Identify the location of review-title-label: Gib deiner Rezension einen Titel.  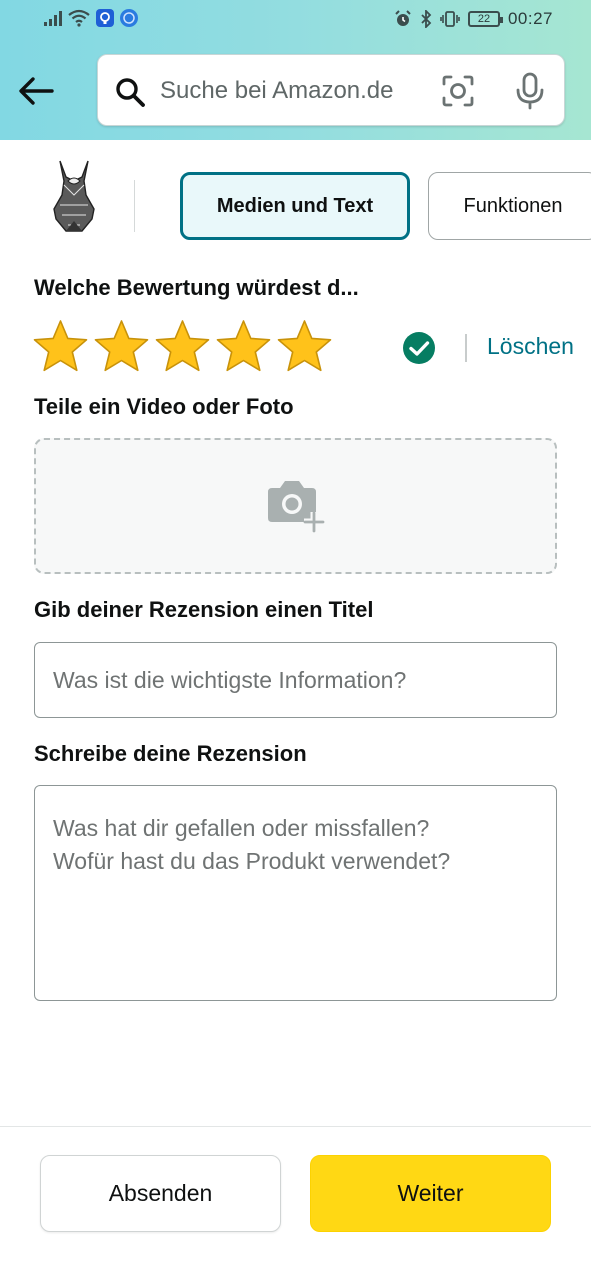
(204, 609).